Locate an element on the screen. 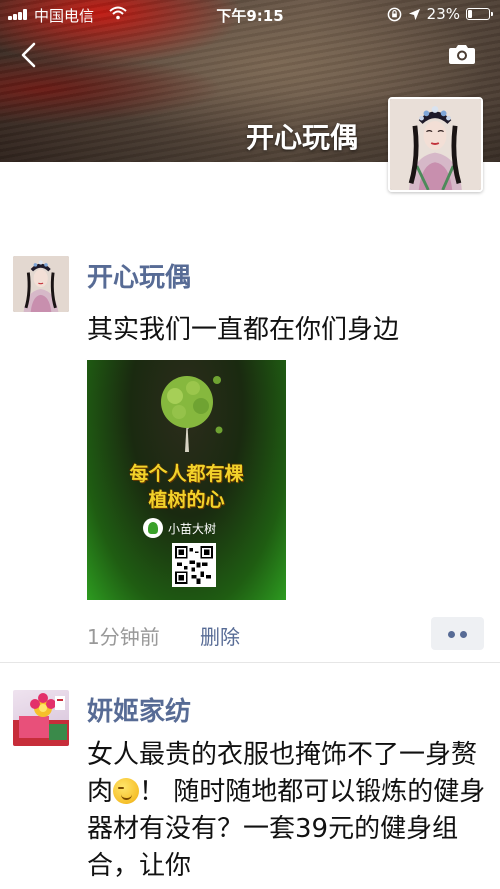  status-right: 23% is located at coordinates (440, 14).